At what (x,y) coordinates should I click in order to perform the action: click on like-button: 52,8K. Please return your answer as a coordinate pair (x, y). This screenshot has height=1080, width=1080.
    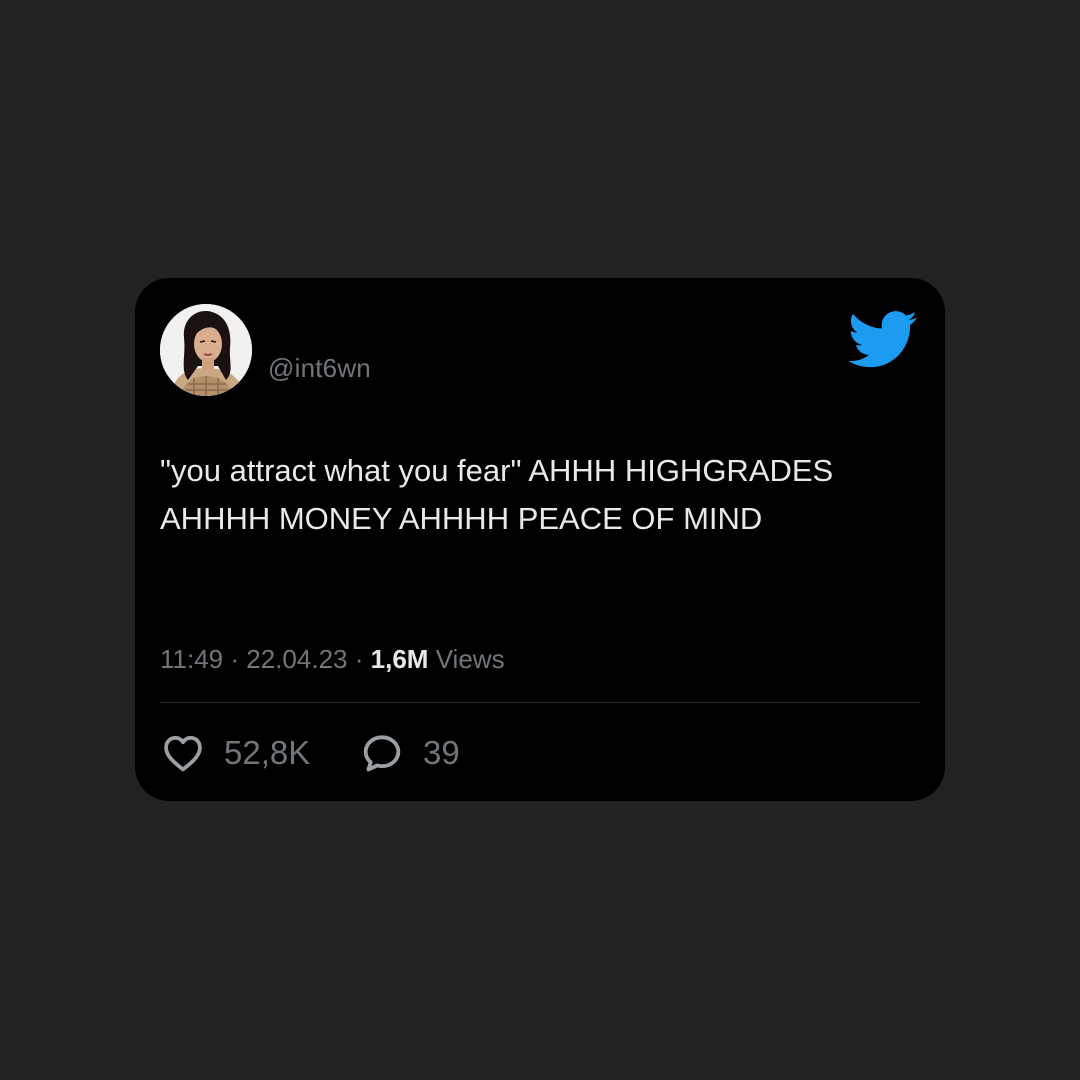
    Looking at the image, I should click on (236, 753).